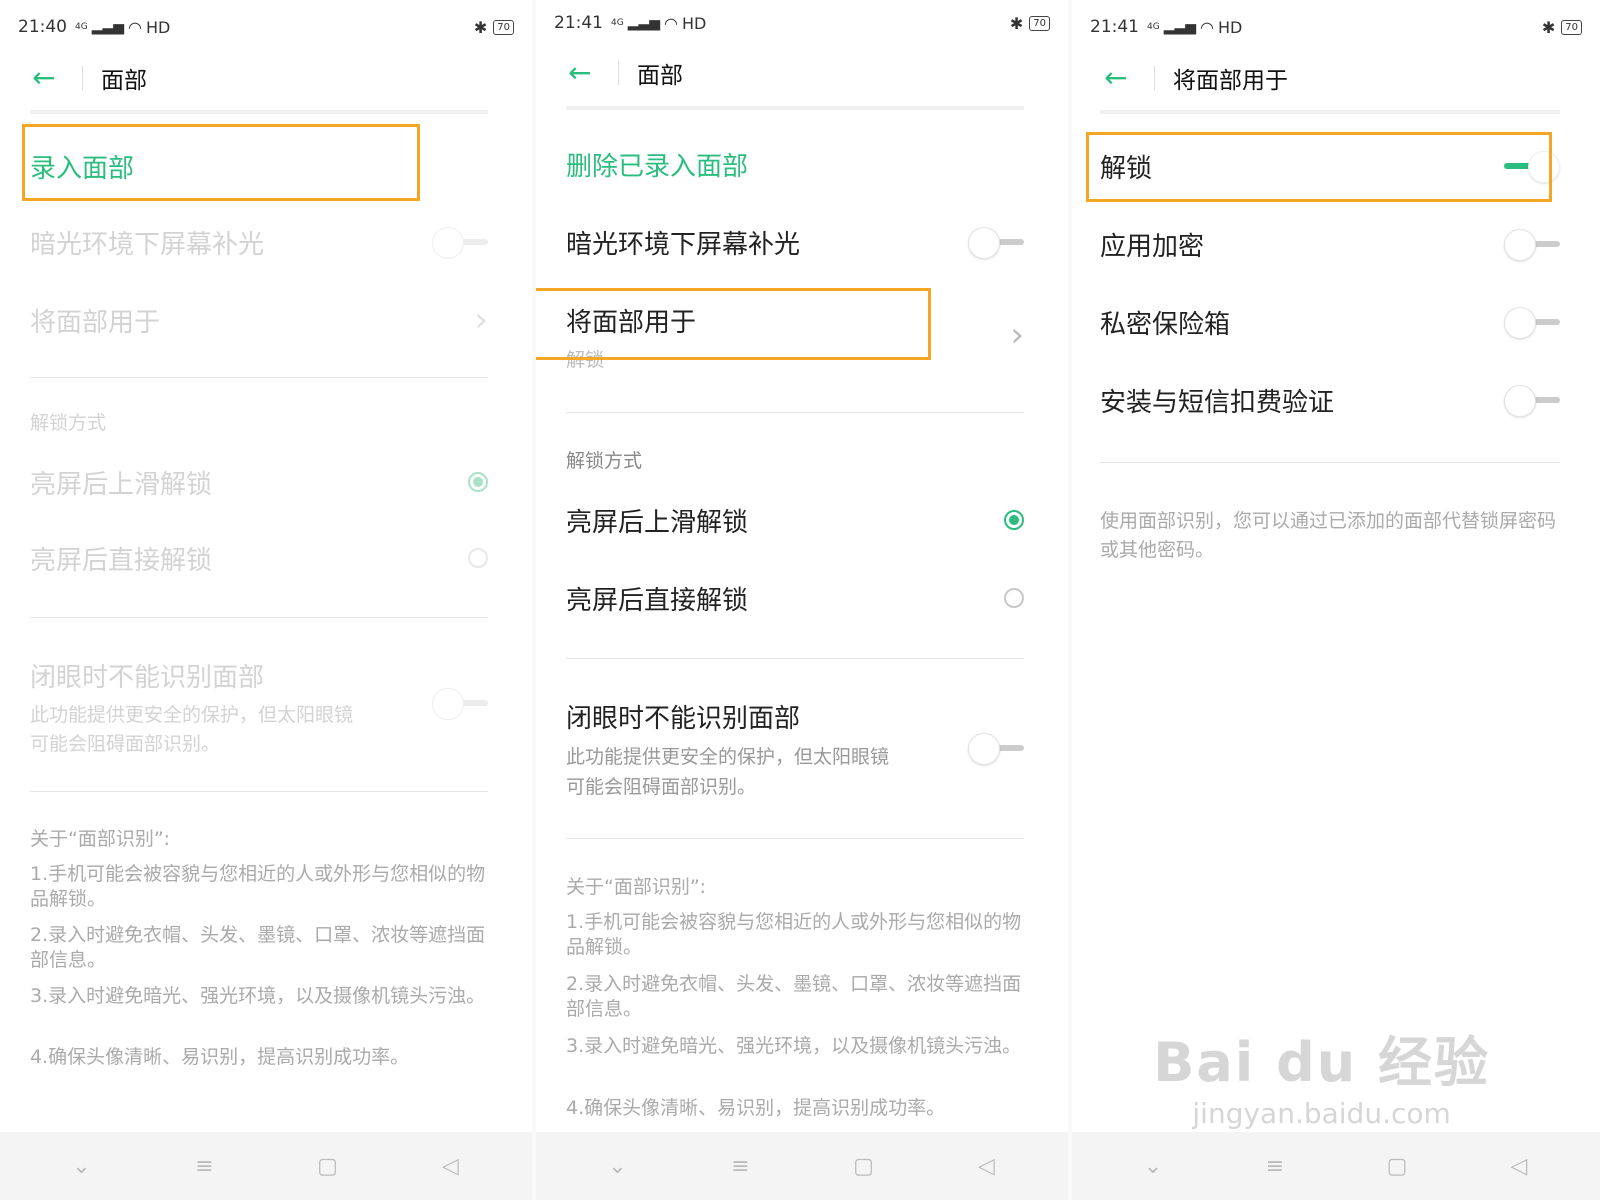 Image resolution: width=1600 pixels, height=1200 pixels. Describe the element at coordinates (1336, 77) in the screenshot. I see `header: ← 将面部用于` at that location.